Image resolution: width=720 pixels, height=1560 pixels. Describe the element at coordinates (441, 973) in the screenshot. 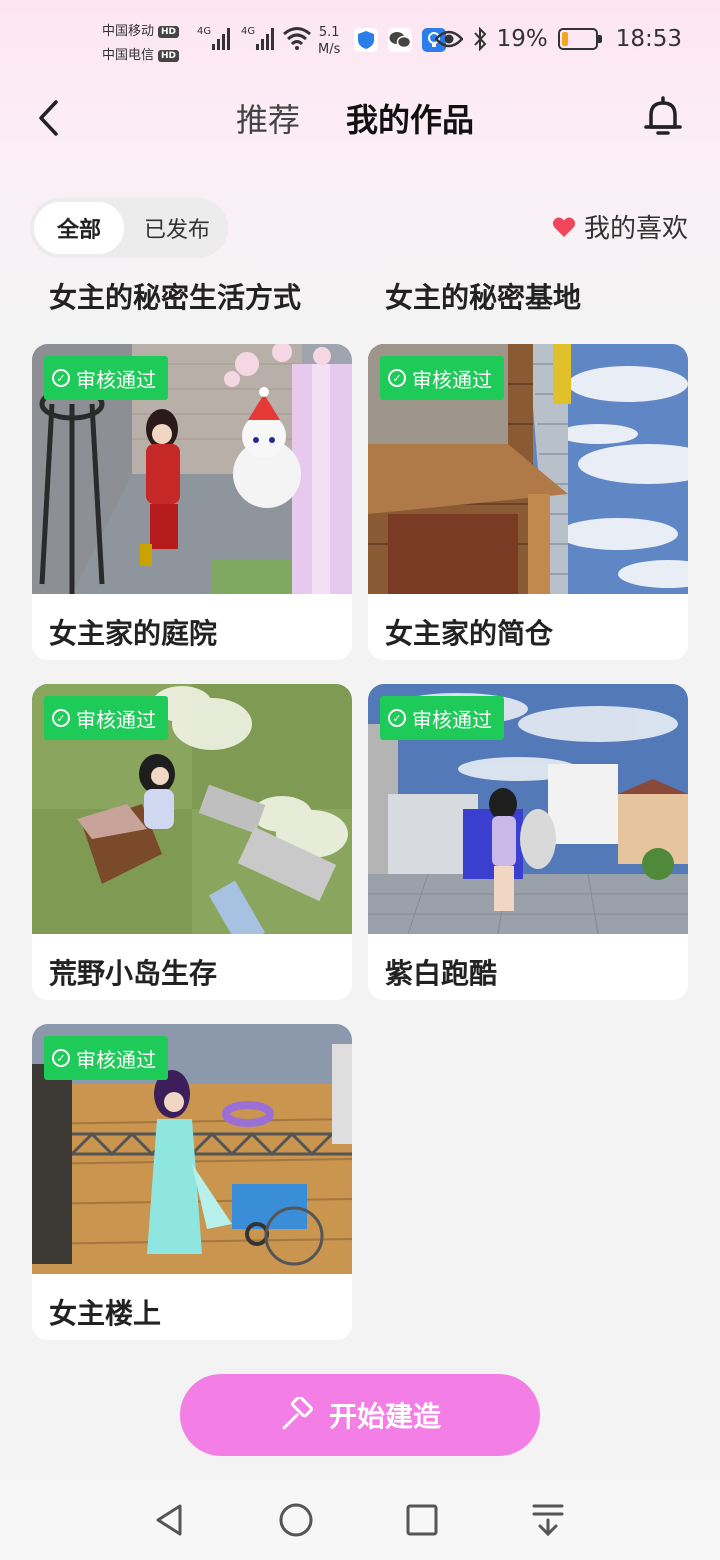

I see `work-title: 紫白跑酷` at that location.